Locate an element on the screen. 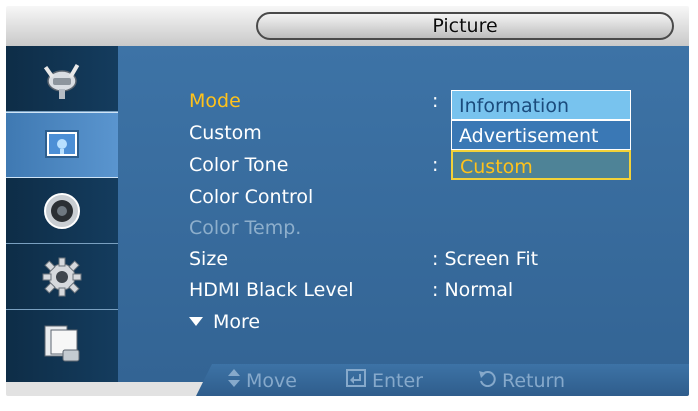 The width and height of the screenshot is (698, 411). menu-item-size: Size is located at coordinates (208, 259).